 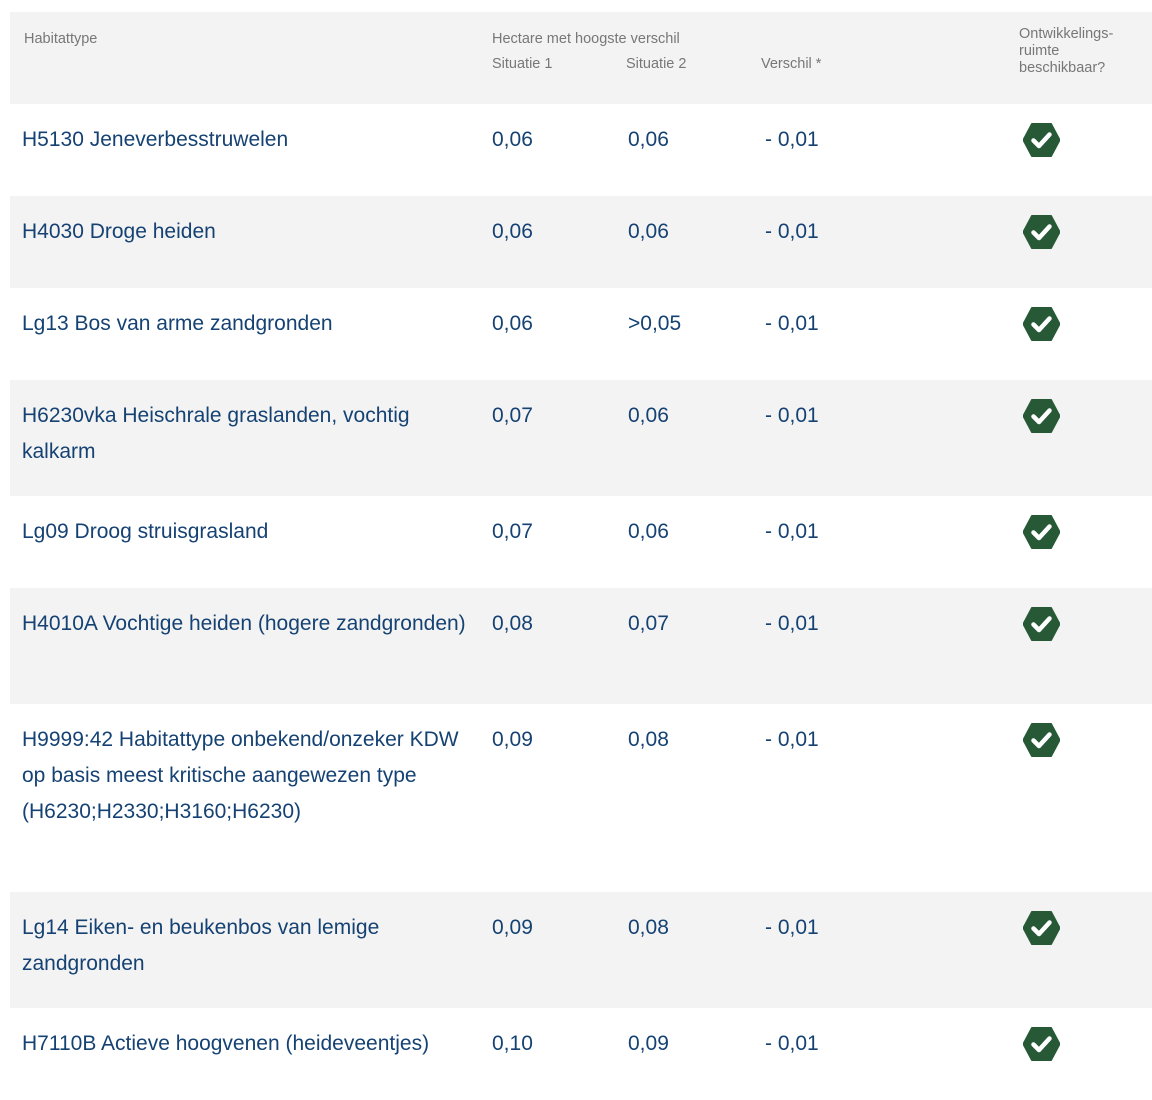 What do you see at coordinates (119, 231) in the screenshot?
I see `habitat-name: H4030 Droge heiden` at bounding box center [119, 231].